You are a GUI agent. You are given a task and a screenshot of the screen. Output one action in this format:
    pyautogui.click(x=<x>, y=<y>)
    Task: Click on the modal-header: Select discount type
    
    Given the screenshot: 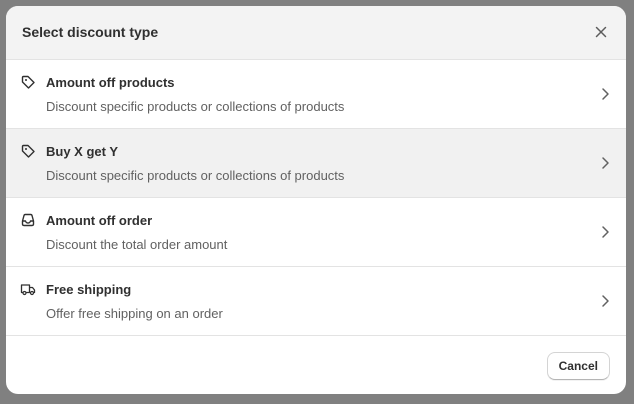 What is the action you would take?
    pyautogui.click(x=316, y=33)
    